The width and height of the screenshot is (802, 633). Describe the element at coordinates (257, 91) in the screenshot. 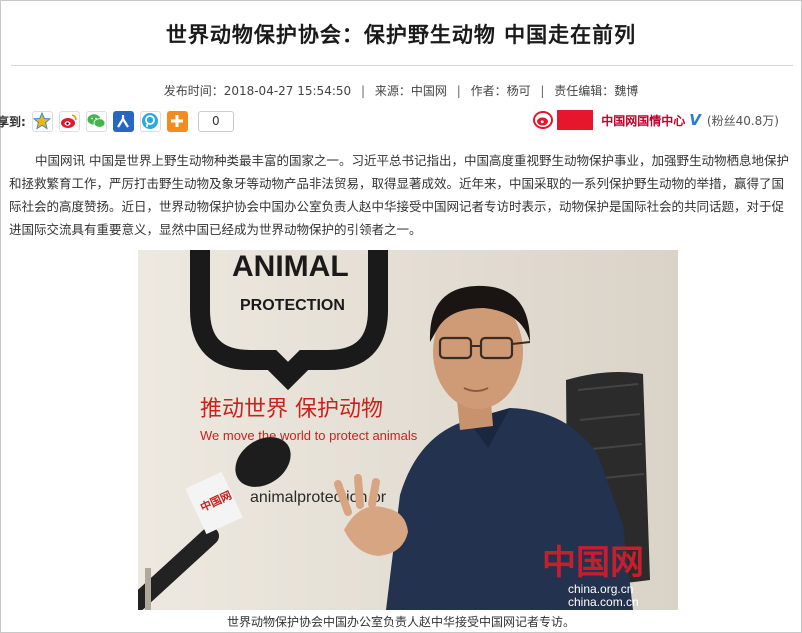

I see `publish-time: 发布时间：2018-04-27 15:54:50` at that location.